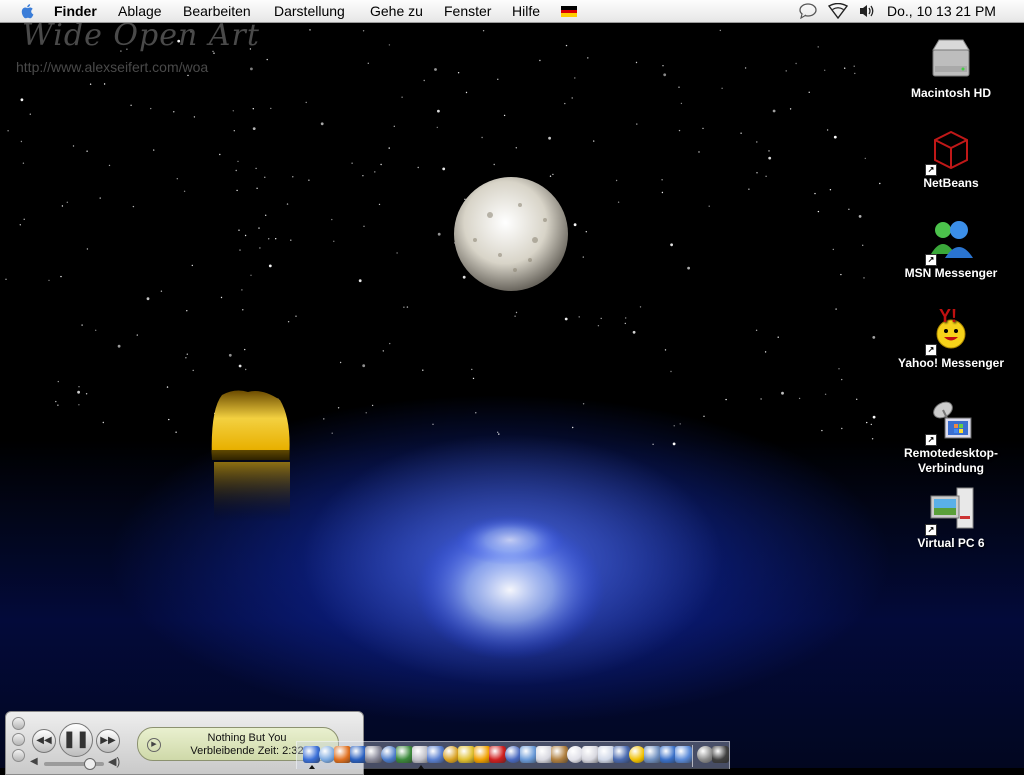 The image size is (1024, 775). Describe the element at coordinates (18, 723) in the screenshot. I see `window-close-button` at that location.